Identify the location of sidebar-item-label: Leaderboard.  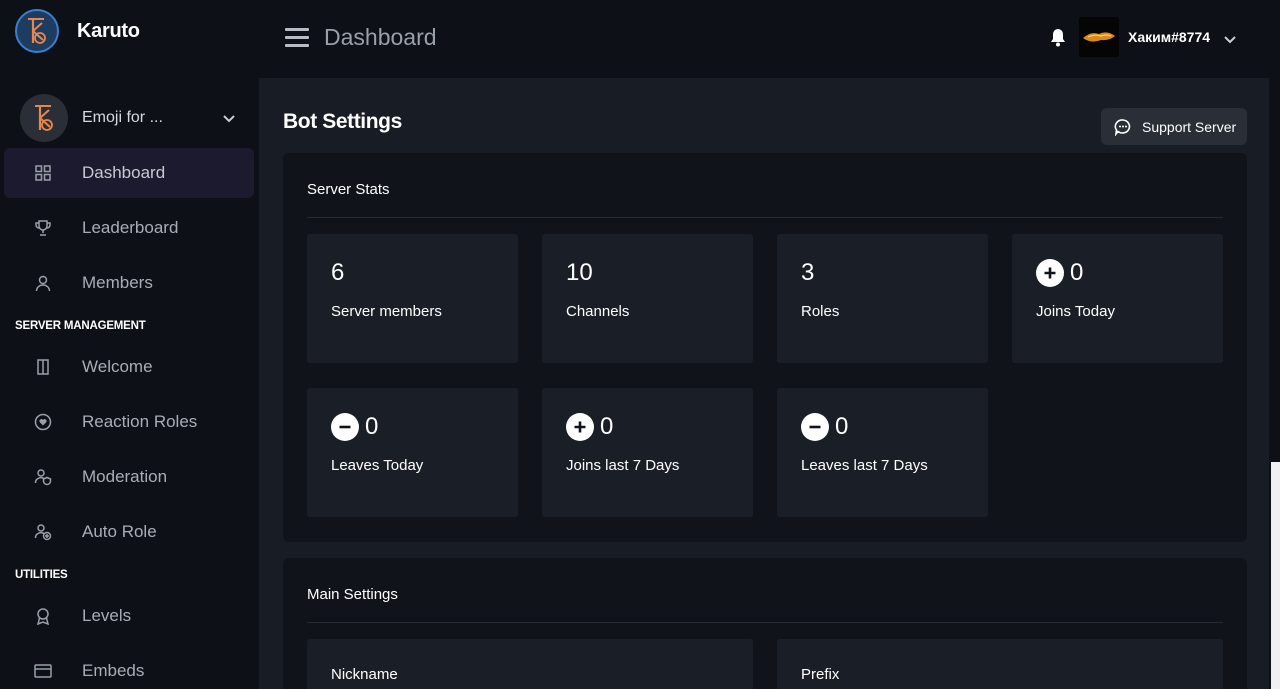
(130, 227).